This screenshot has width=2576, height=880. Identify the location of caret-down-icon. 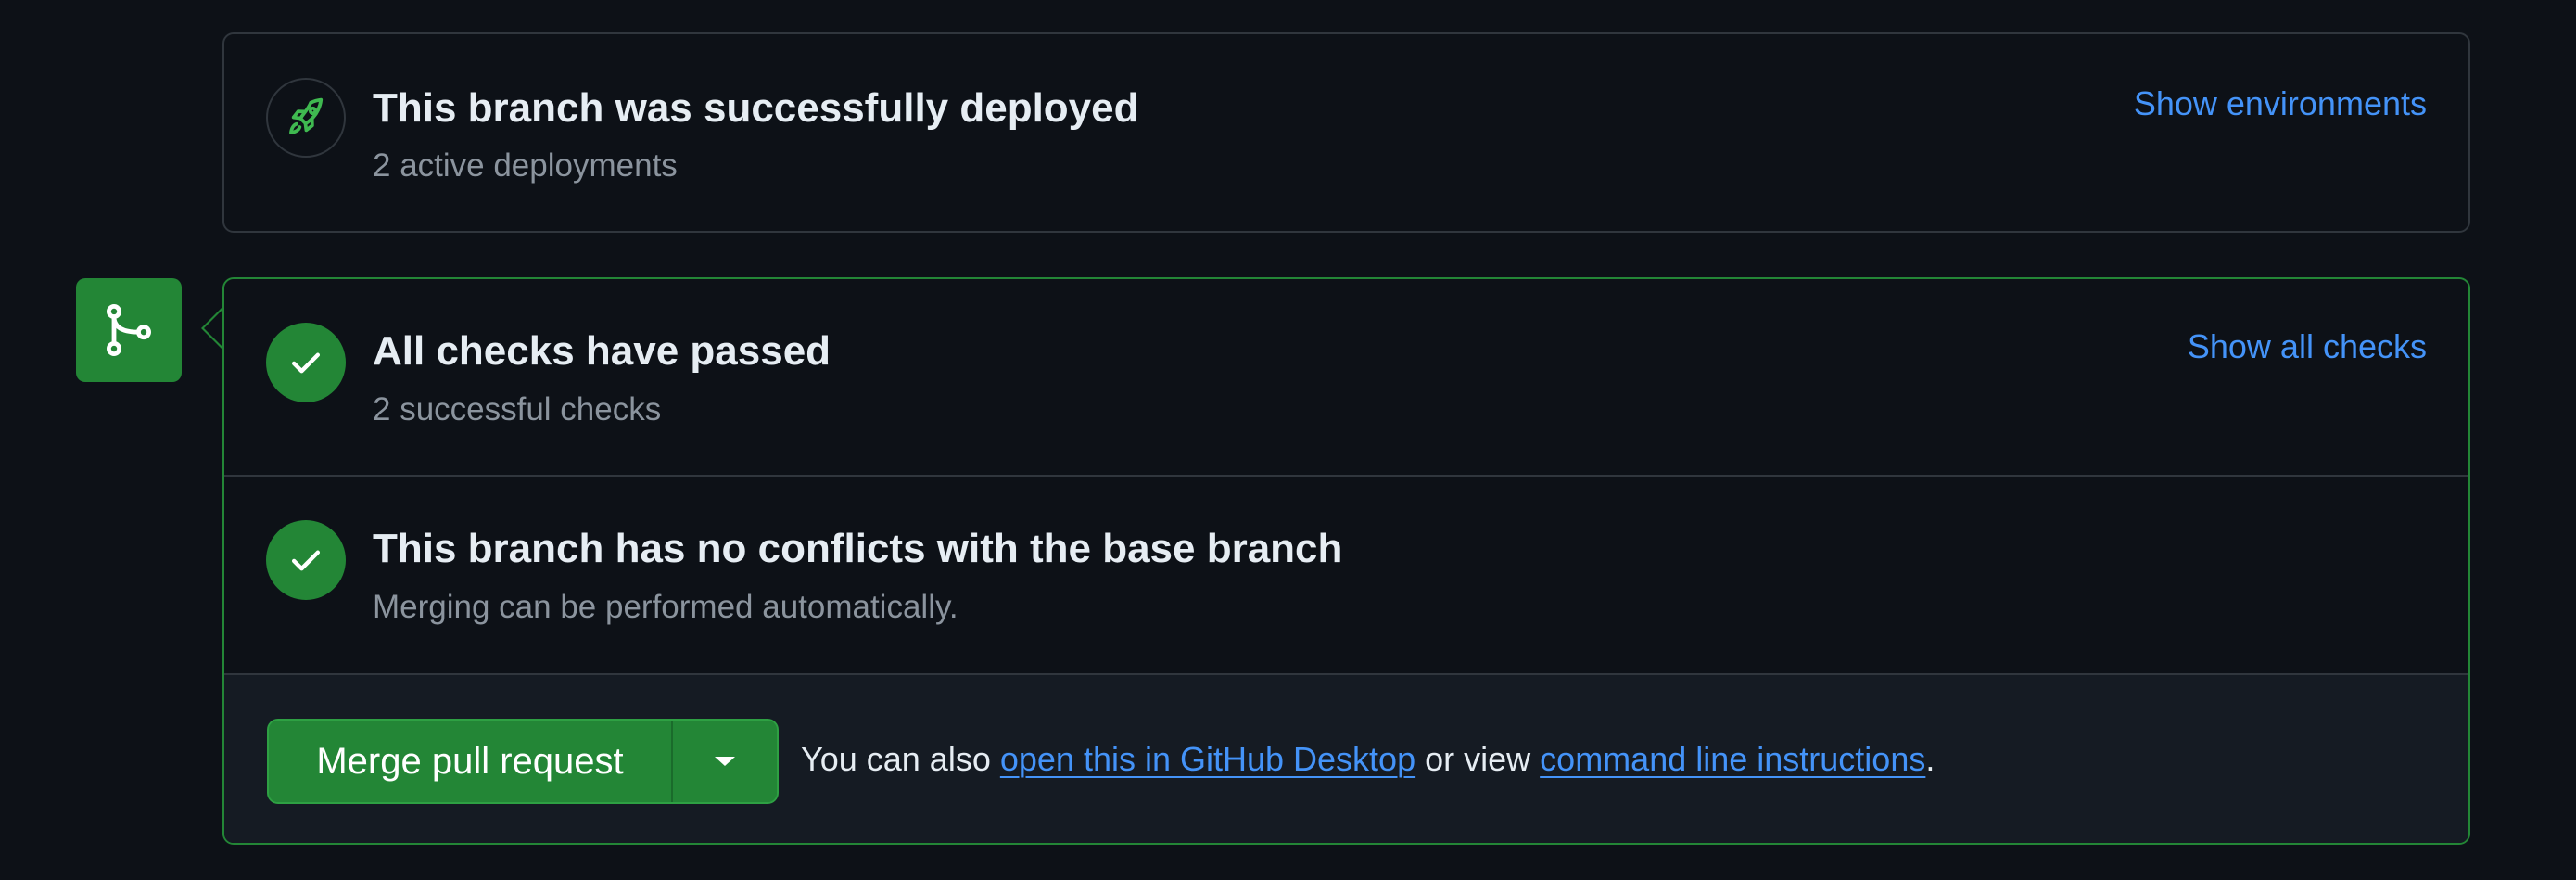
(725, 761).